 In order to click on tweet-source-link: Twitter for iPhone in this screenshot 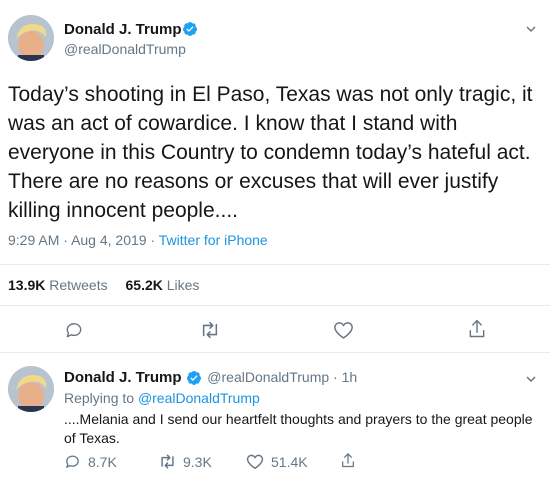, I will do `click(213, 240)`.